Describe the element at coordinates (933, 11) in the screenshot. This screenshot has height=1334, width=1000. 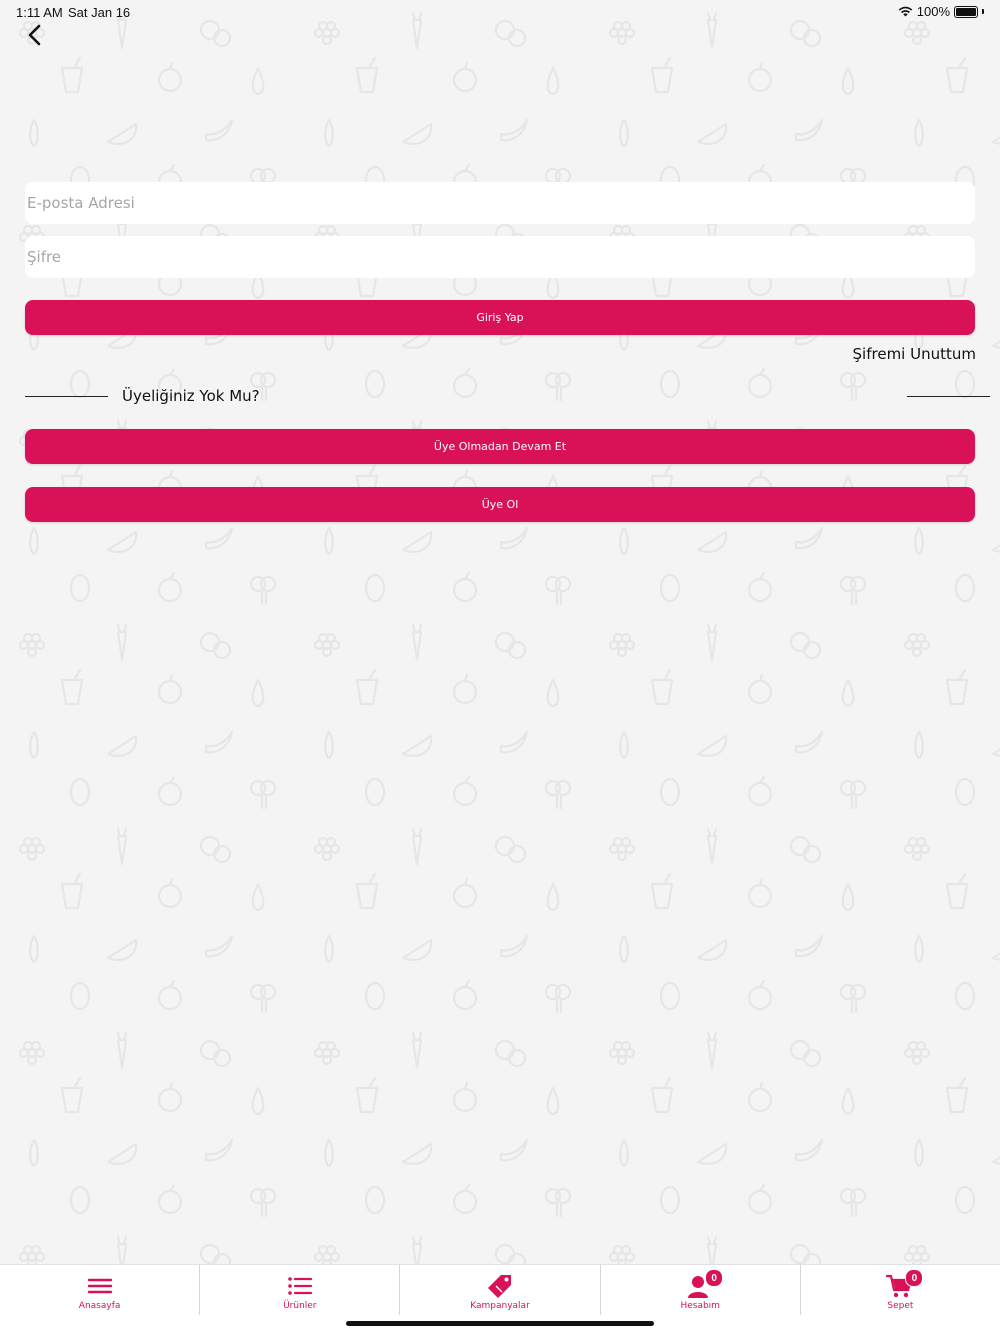
I see `battery-percentage: 100%` at that location.